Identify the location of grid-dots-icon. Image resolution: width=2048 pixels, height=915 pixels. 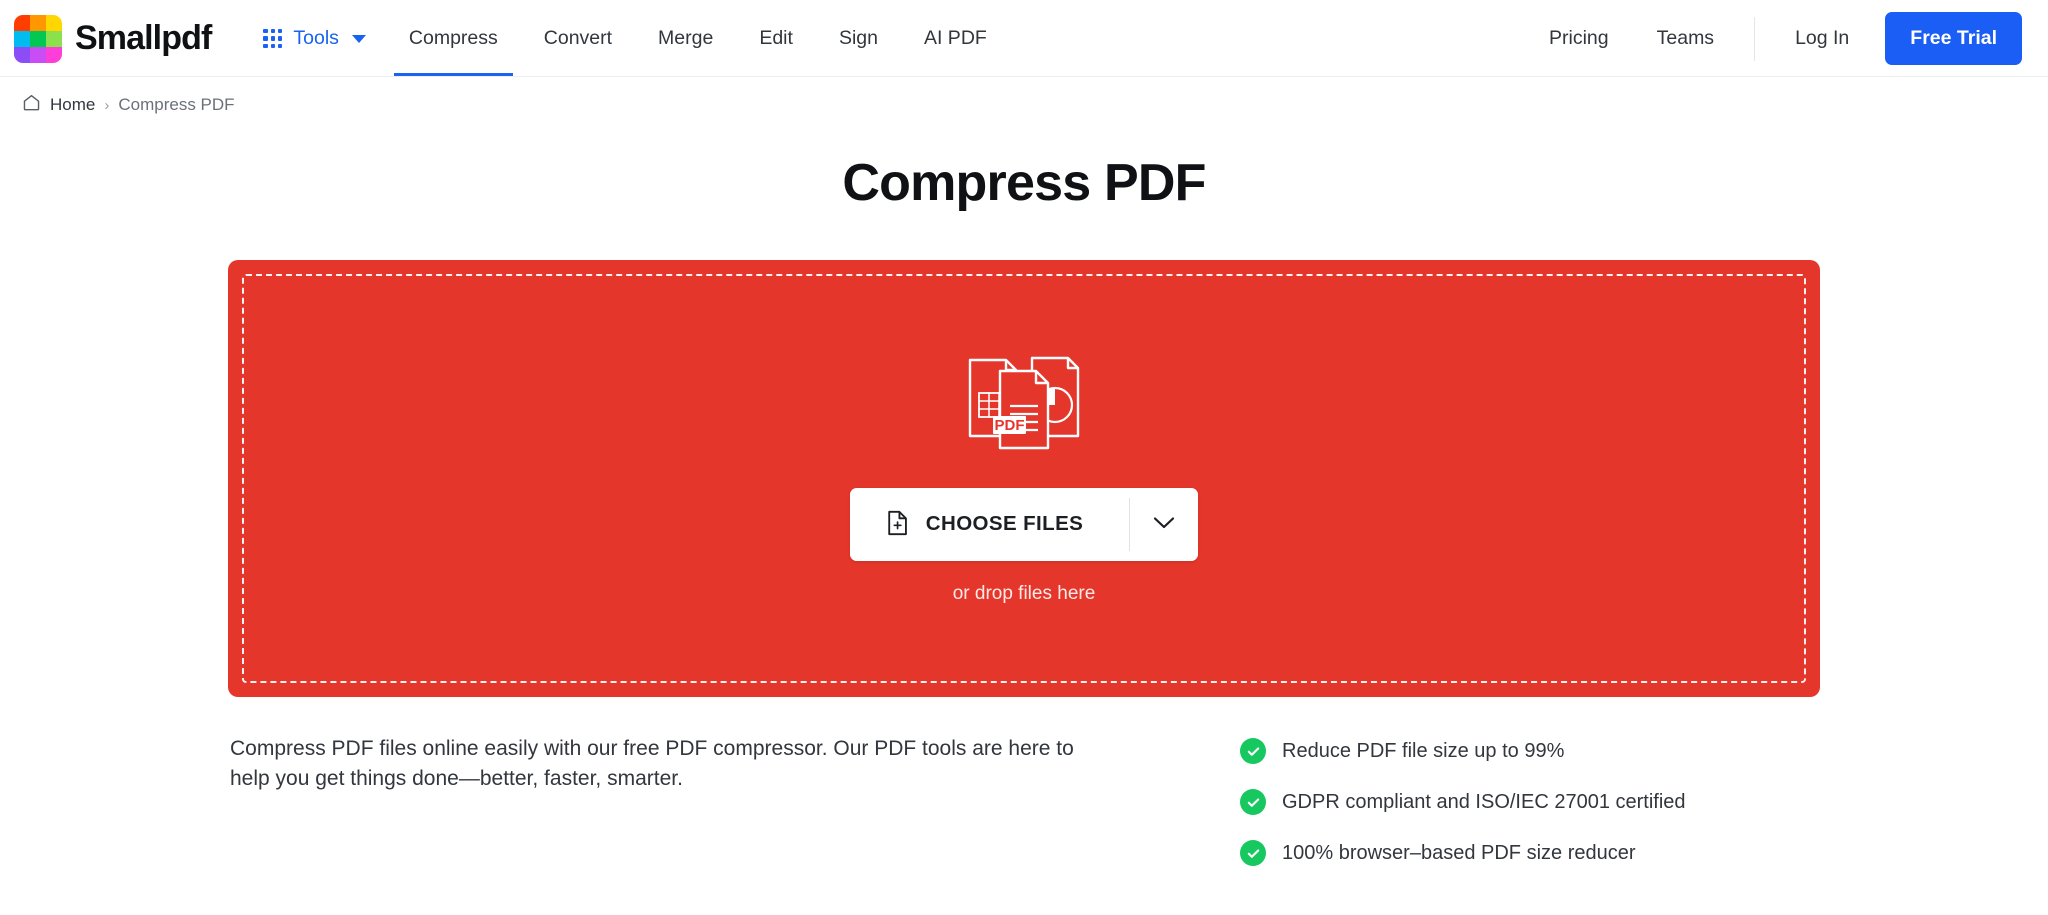
(273, 38).